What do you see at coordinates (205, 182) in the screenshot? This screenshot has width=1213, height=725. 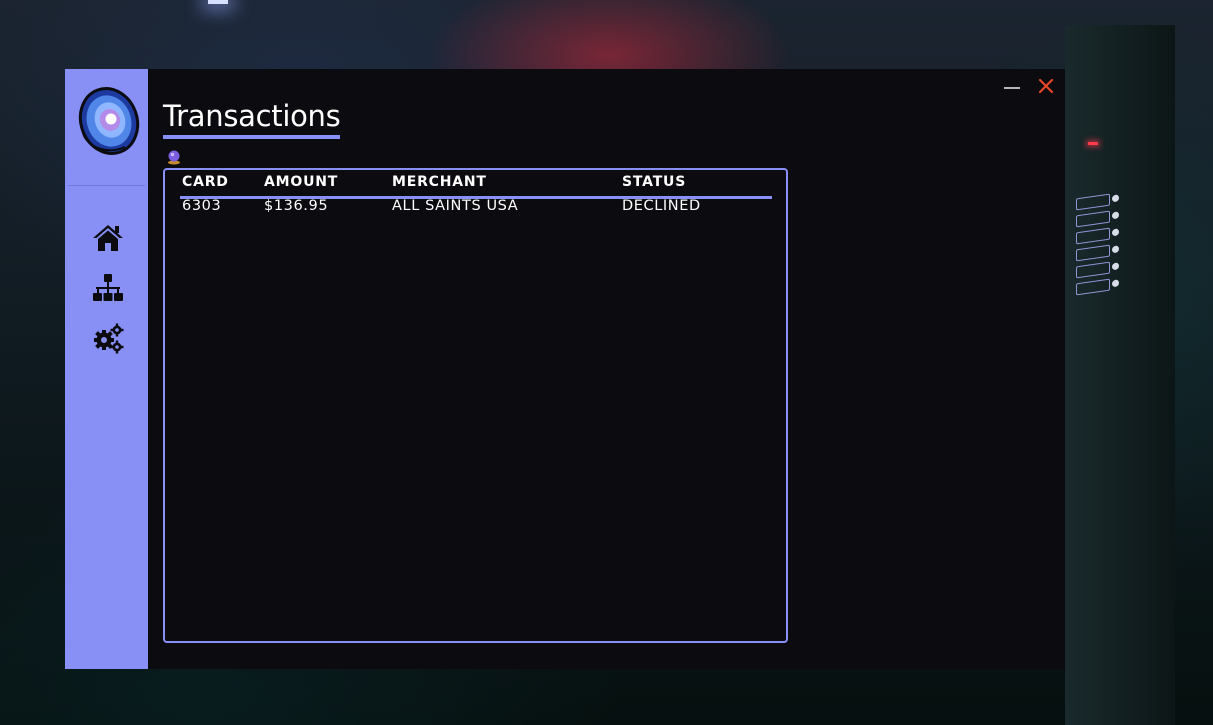 I see `column-header-card: CARD` at bounding box center [205, 182].